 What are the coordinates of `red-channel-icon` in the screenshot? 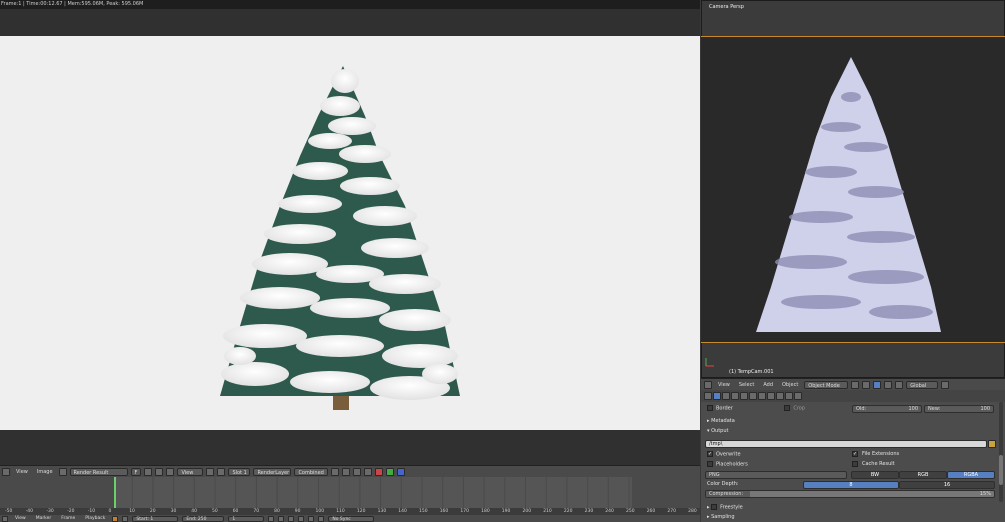 It's located at (379, 471).